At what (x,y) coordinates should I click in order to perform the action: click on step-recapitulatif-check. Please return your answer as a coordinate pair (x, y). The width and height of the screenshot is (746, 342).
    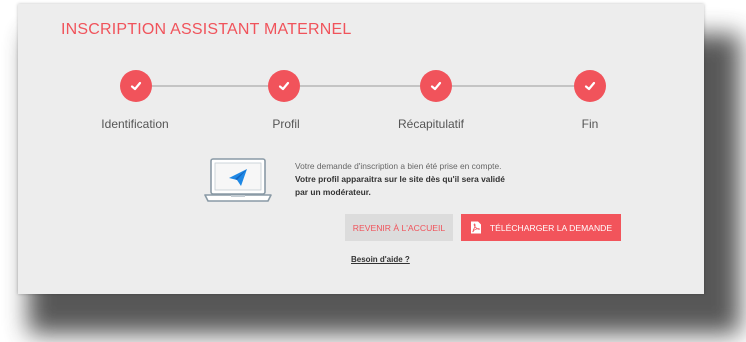
    Looking at the image, I should click on (436, 86).